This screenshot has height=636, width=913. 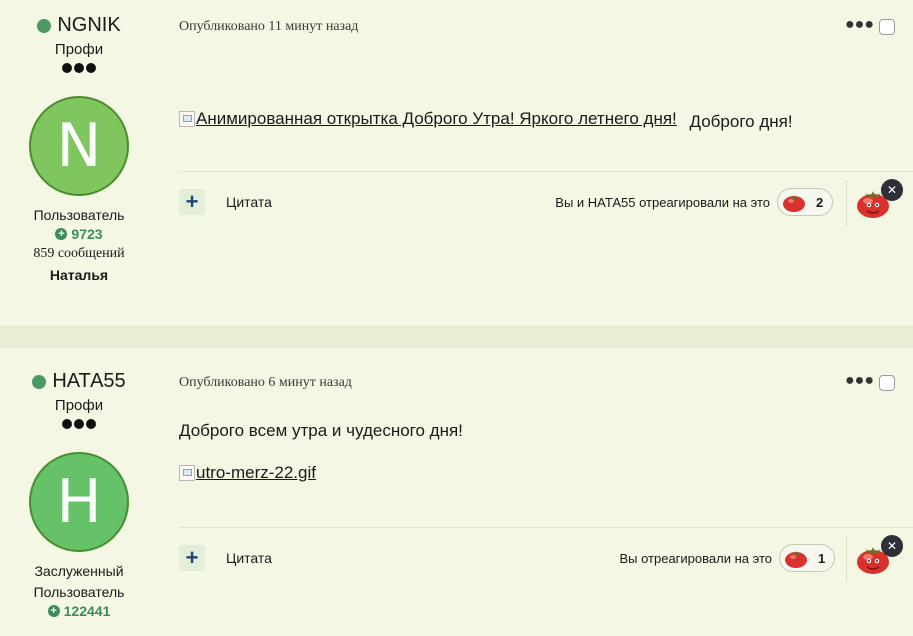 I want to click on author-name: NGNIK, so click(x=88, y=25).